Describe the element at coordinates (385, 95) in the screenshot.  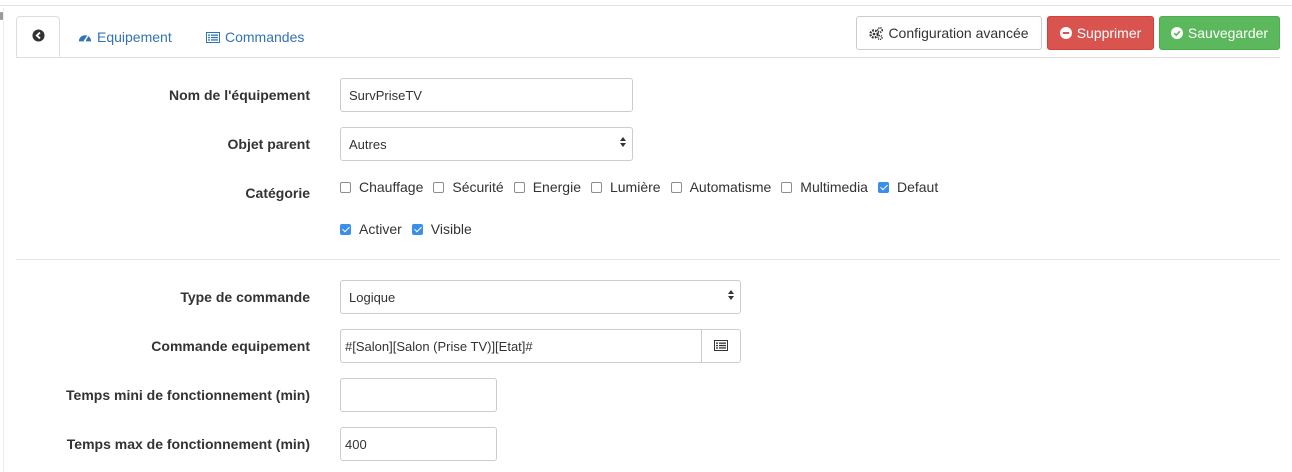
I see `equipment-name-value: SurvPriseTV` at that location.